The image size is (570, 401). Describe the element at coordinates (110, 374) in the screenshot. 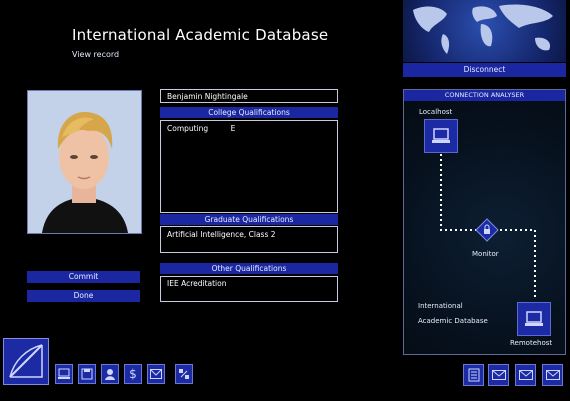

I see `person-icon` at that location.